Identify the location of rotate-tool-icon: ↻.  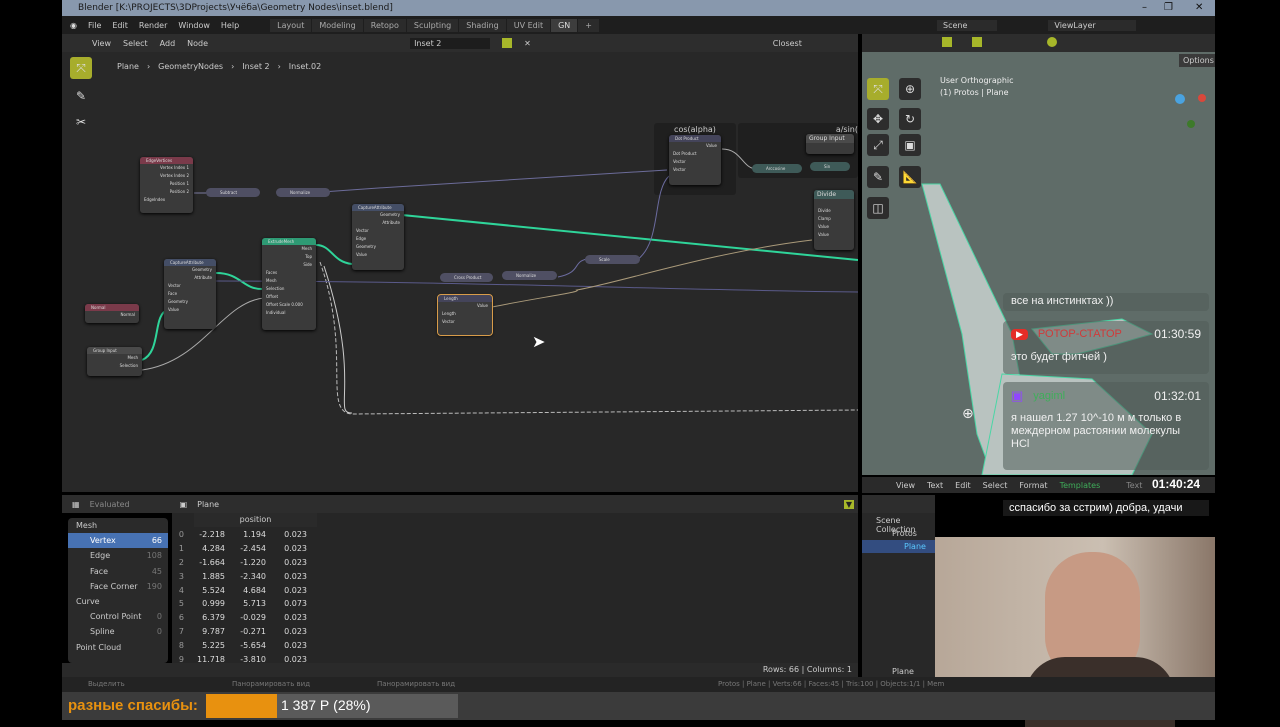
(910, 119).